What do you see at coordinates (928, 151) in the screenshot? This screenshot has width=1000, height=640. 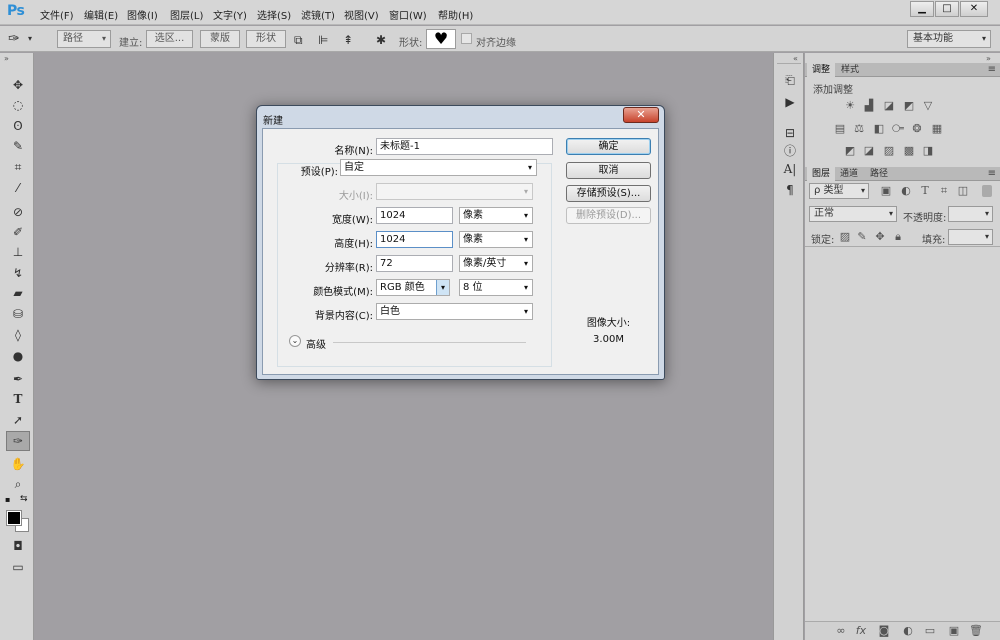 I see `gradient-map-icon: ◨` at bounding box center [928, 151].